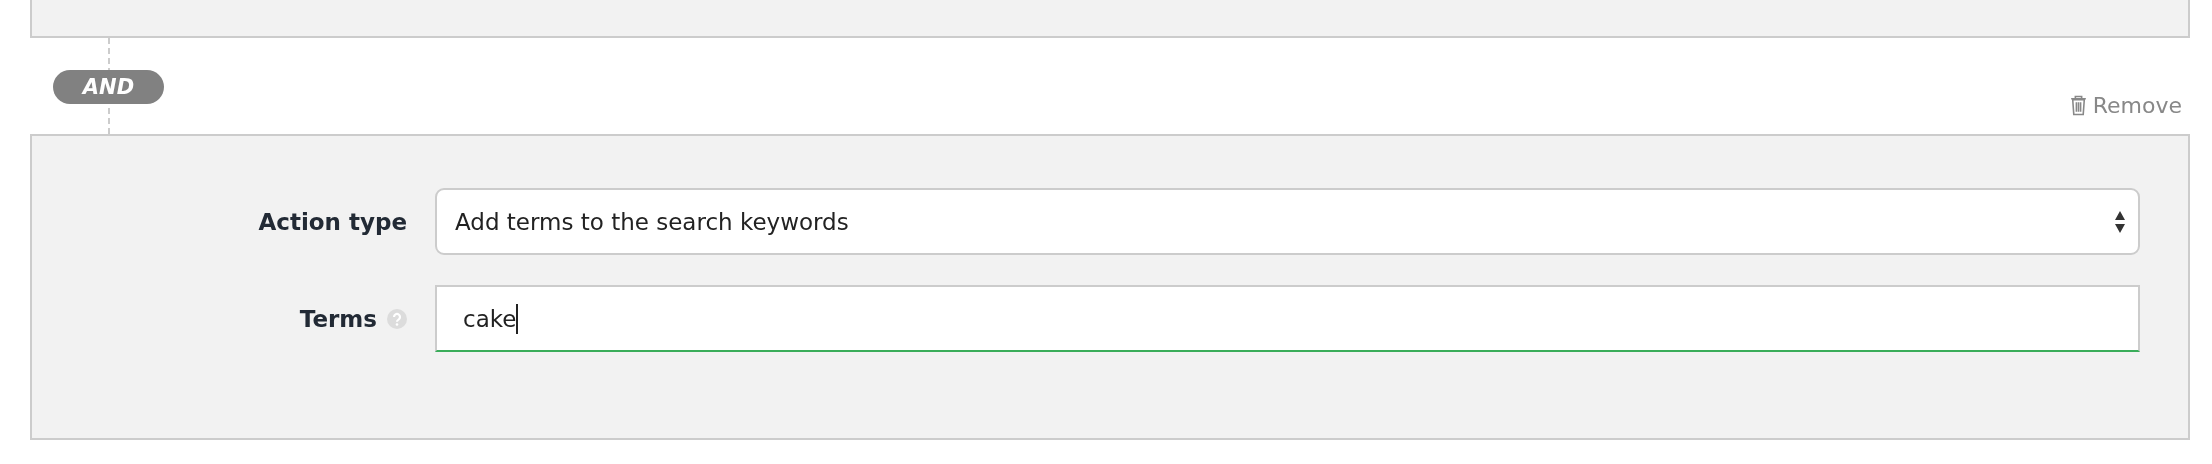  Describe the element at coordinates (1287, 221) in the screenshot. I see `action-type-select: Add terms to the search keywords` at that location.